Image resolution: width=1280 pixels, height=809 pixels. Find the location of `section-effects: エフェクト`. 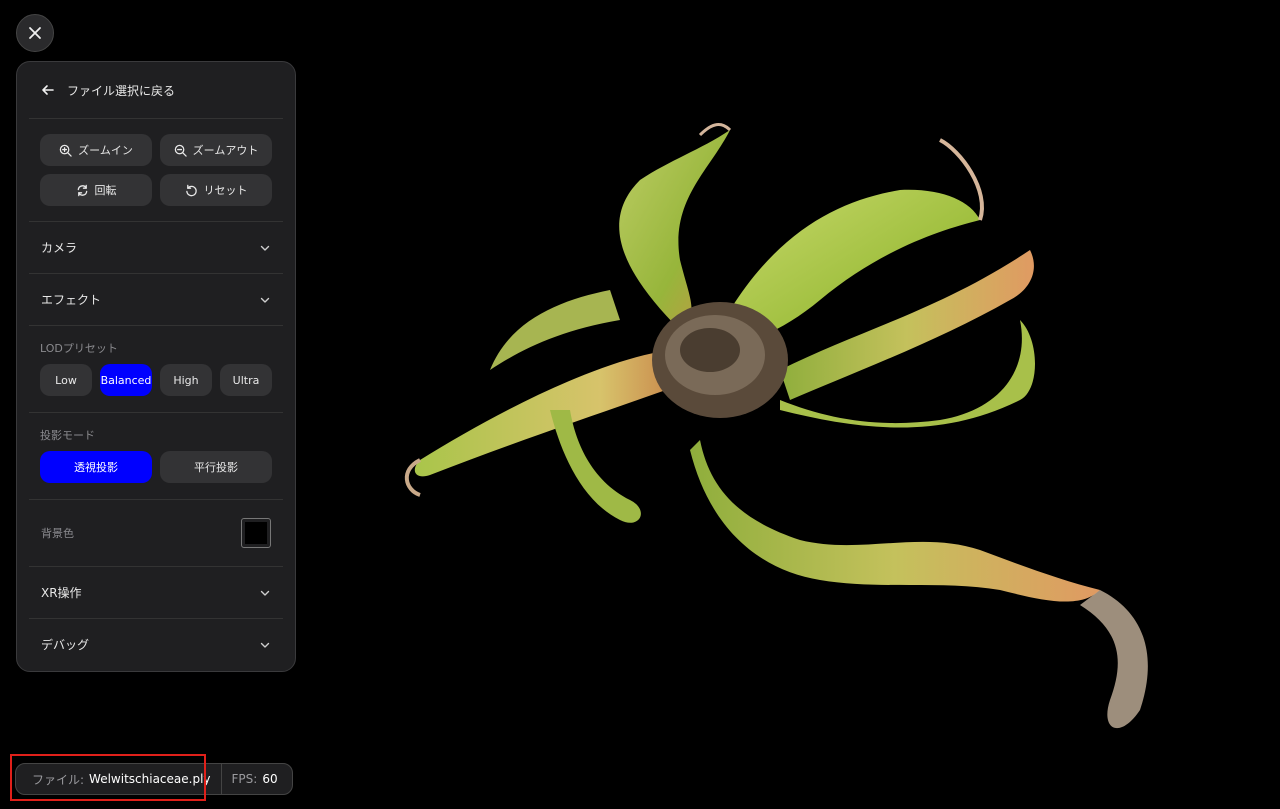

section-effects: エフェクト is located at coordinates (156, 300).